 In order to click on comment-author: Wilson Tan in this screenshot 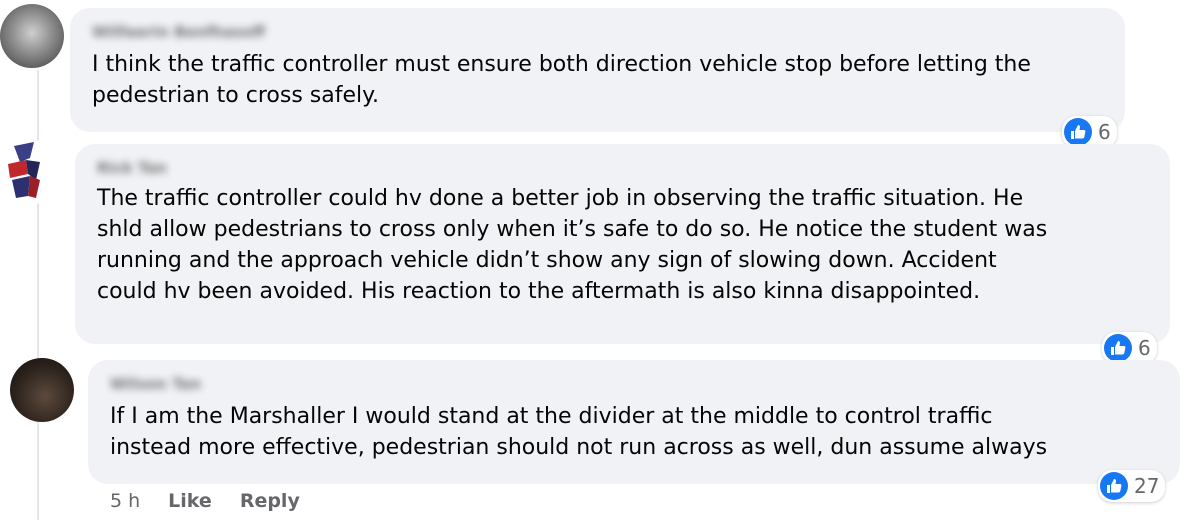, I will do `click(155, 386)`.